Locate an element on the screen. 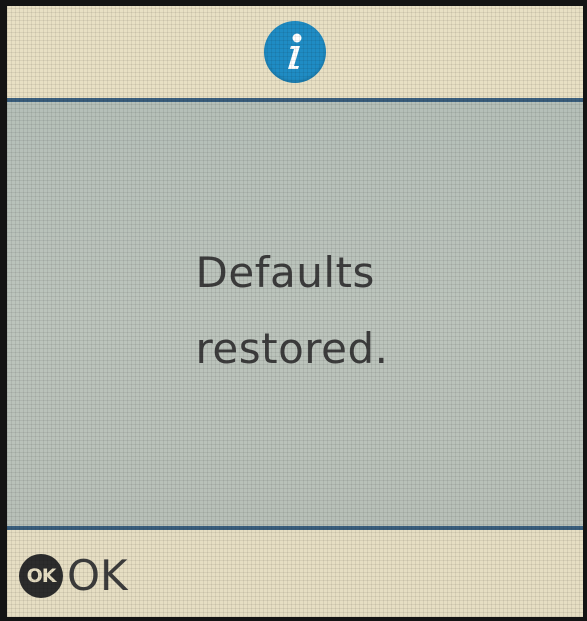 The width and height of the screenshot is (587, 621). status-message-line1: Defaults is located at coordinates (285, 272).